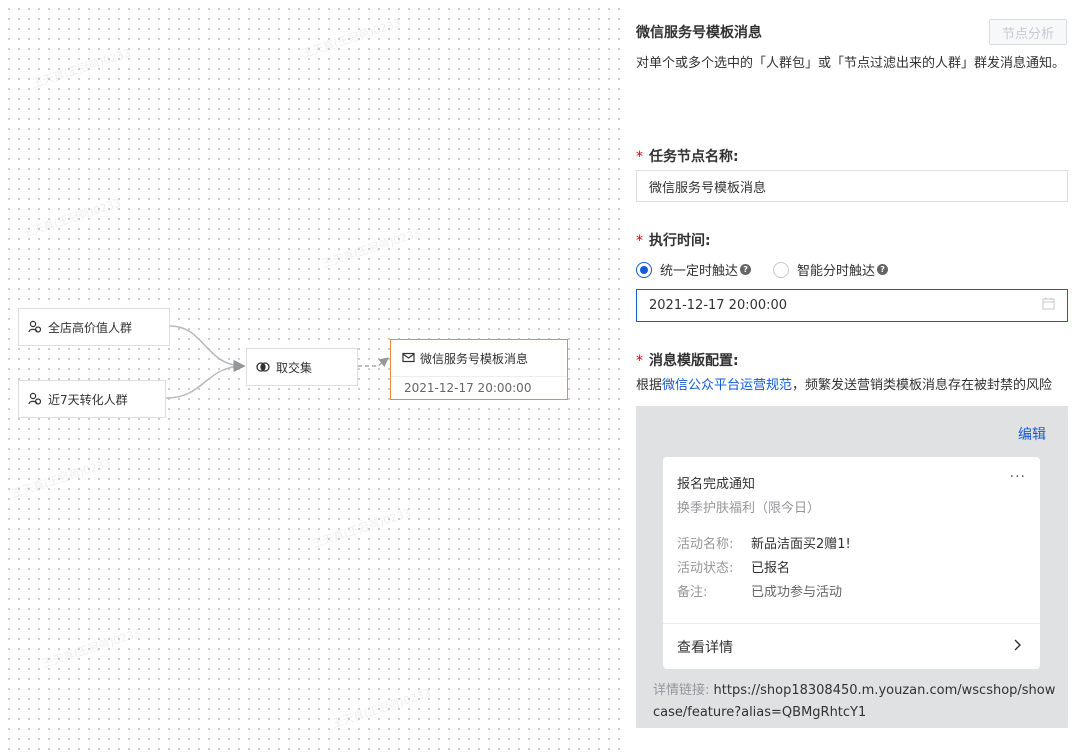 The image size is (1080, 754). What do you see at coordinates (294, 367) in the screenshot?
I see `node-label: 取交集` at bounding box center [294, 367].